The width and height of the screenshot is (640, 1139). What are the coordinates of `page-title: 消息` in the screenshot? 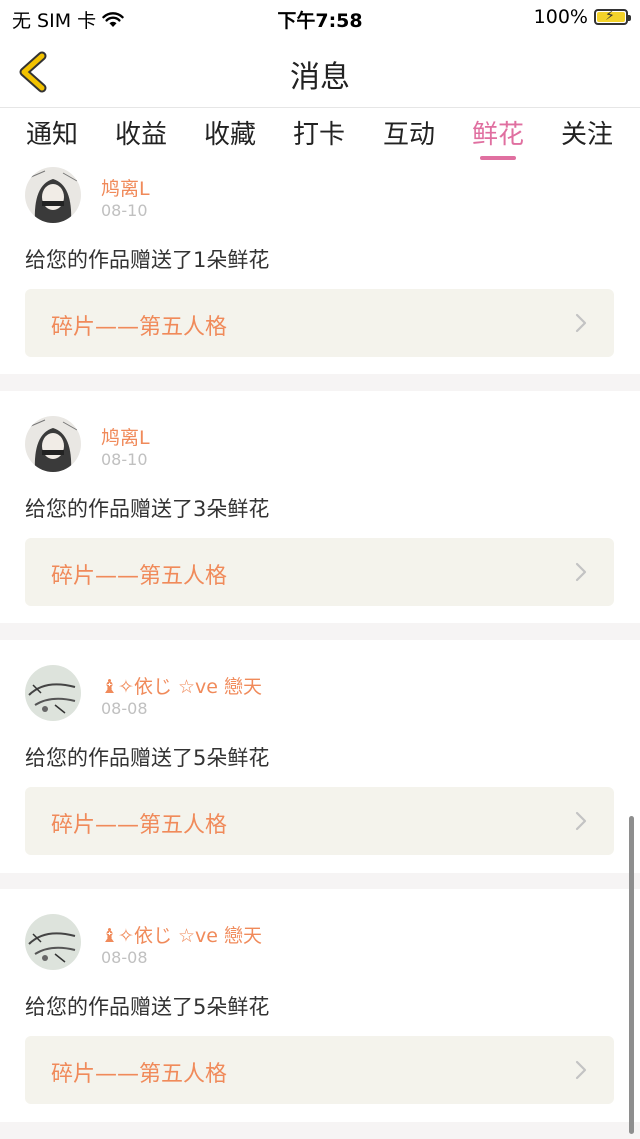 It's located at (320, 77).